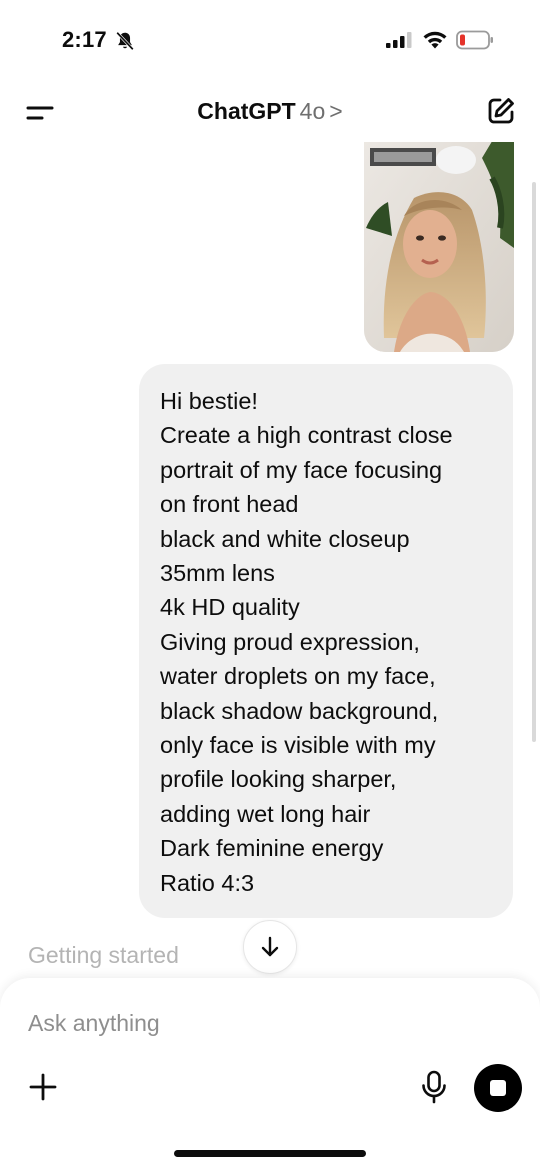 Image resolution: width=540 pixels, height=1170 pixels. What do you see at coordinates (125, 41) in the screenshot?
I see `bell-slash-icon` at bounding box center [125, 41].